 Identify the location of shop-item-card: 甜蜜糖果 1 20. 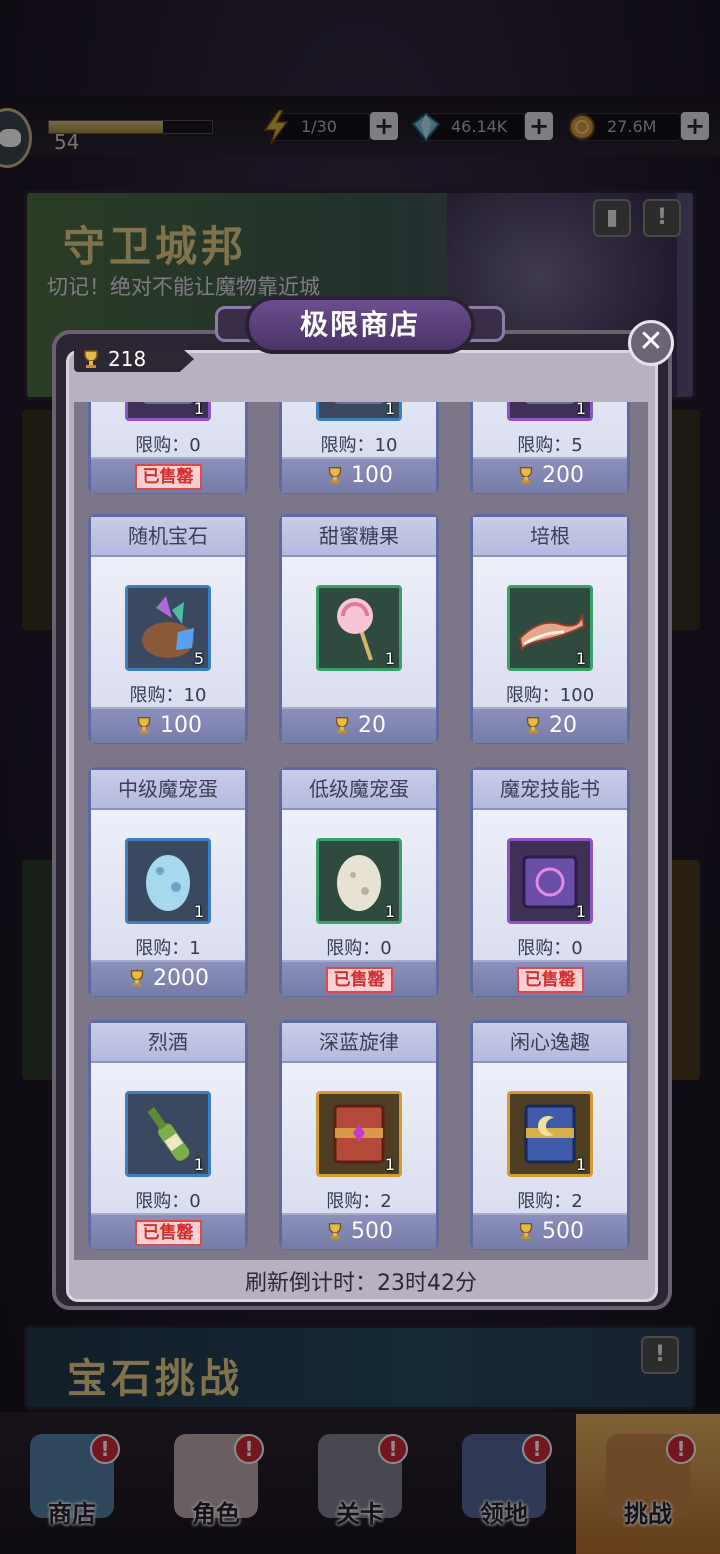
(359, 629).